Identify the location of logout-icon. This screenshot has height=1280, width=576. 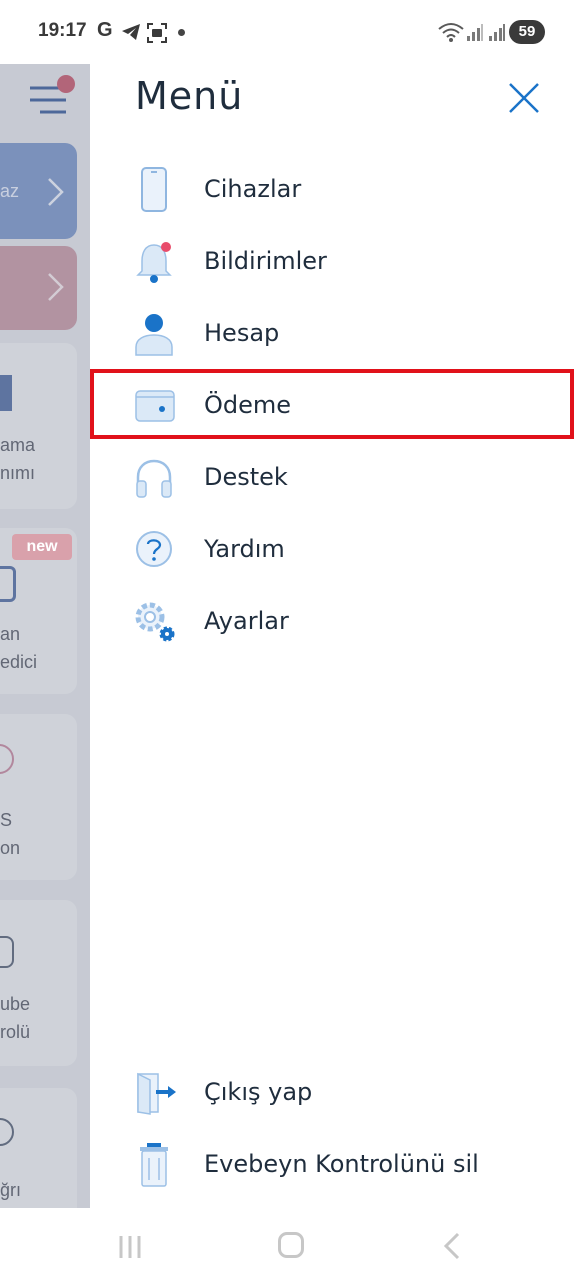
(156, 1093).